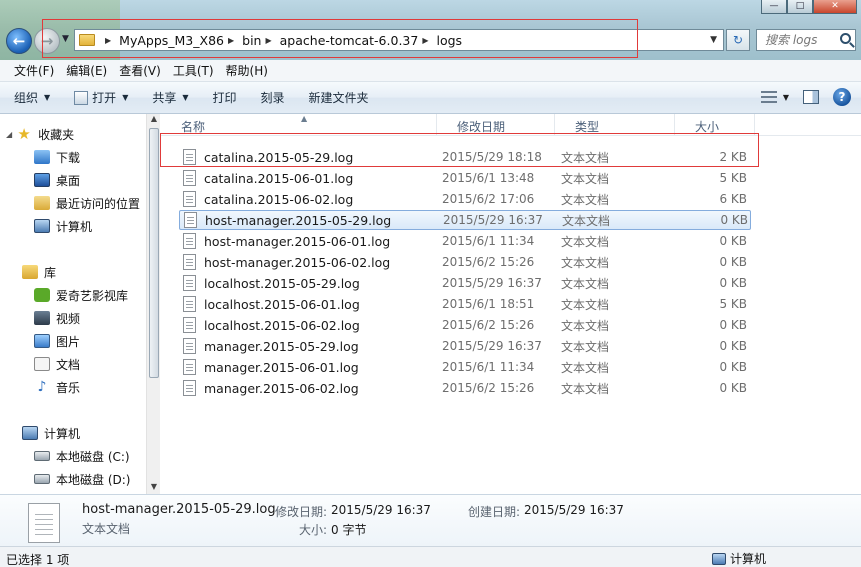 This screenshot has width=861, height=567. What do you see at coordinates (154, 488) in the screenshot?
I see `scroll-down-icon: ▼` at bounding box center [154, 488].